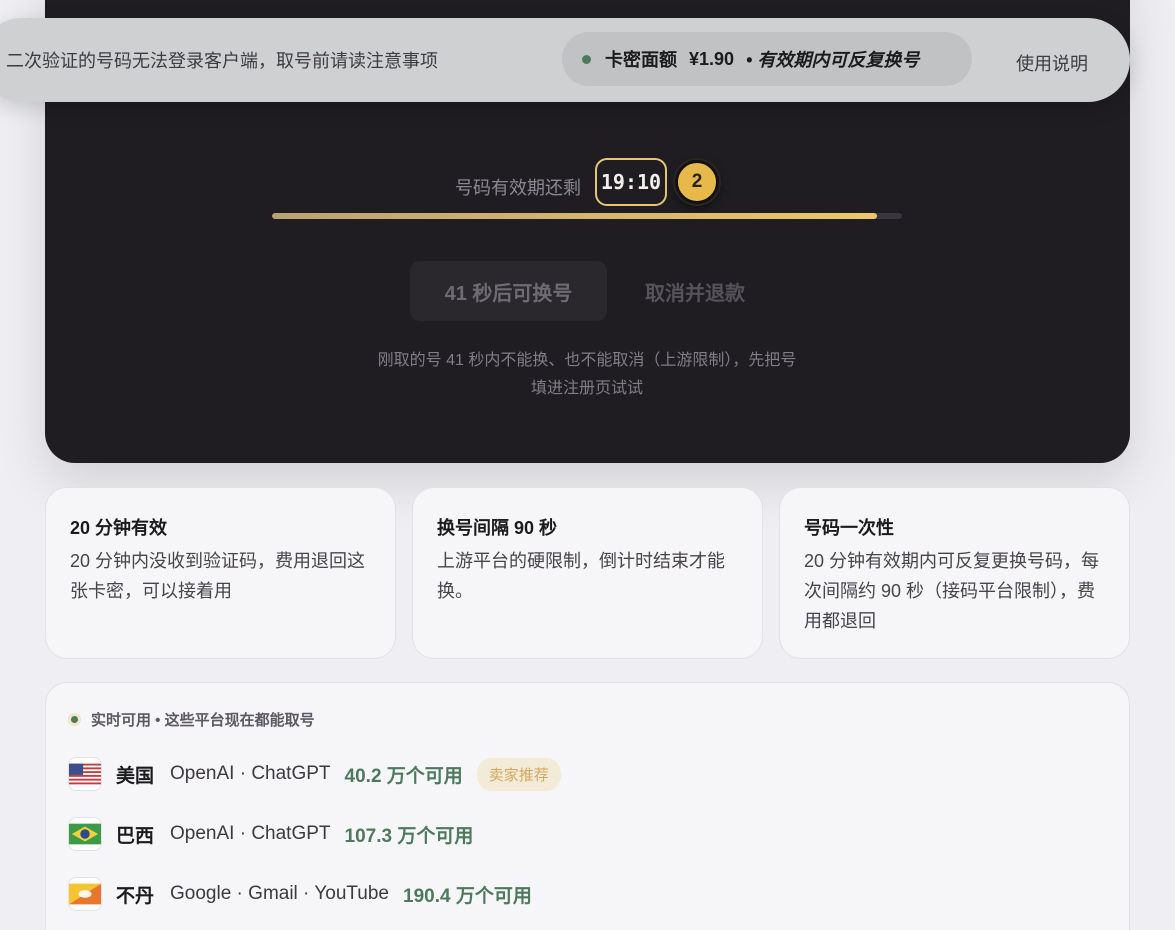  I want to click on country-name: 美国, so click(135, 776).